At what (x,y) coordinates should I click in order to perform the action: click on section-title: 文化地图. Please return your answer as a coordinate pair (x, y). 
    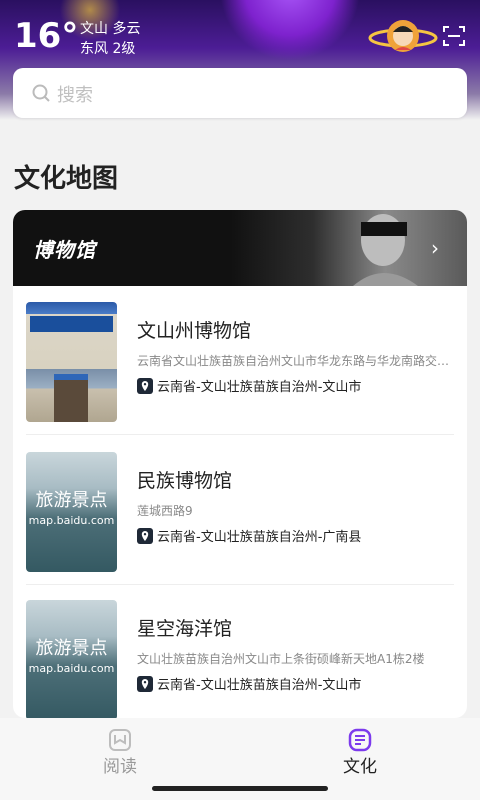
    Looking at the image, I should click on (66, 179).